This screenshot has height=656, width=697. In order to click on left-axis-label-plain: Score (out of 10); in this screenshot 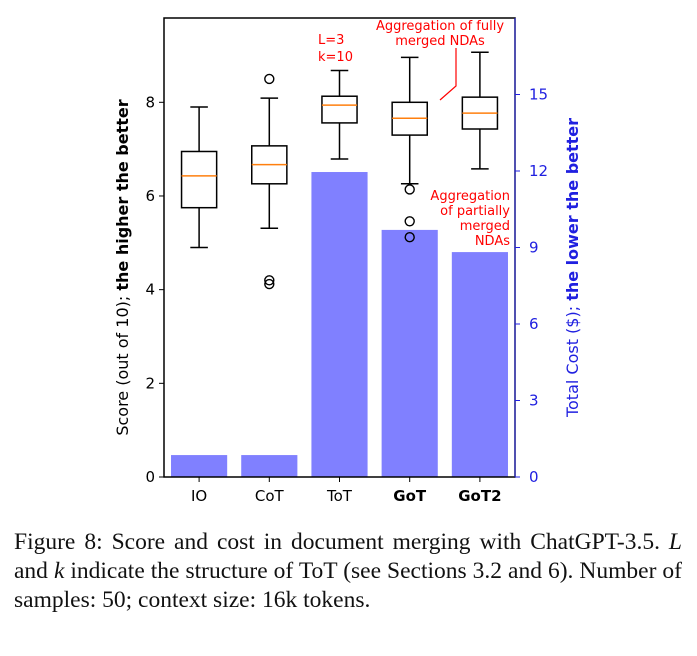, I will do `click(122, 363)`.